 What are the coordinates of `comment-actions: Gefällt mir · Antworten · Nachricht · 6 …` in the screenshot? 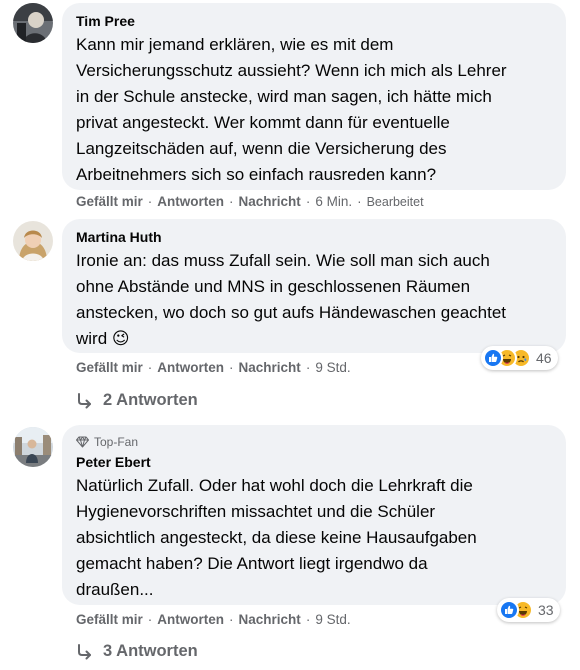 It's located at (250, 201).